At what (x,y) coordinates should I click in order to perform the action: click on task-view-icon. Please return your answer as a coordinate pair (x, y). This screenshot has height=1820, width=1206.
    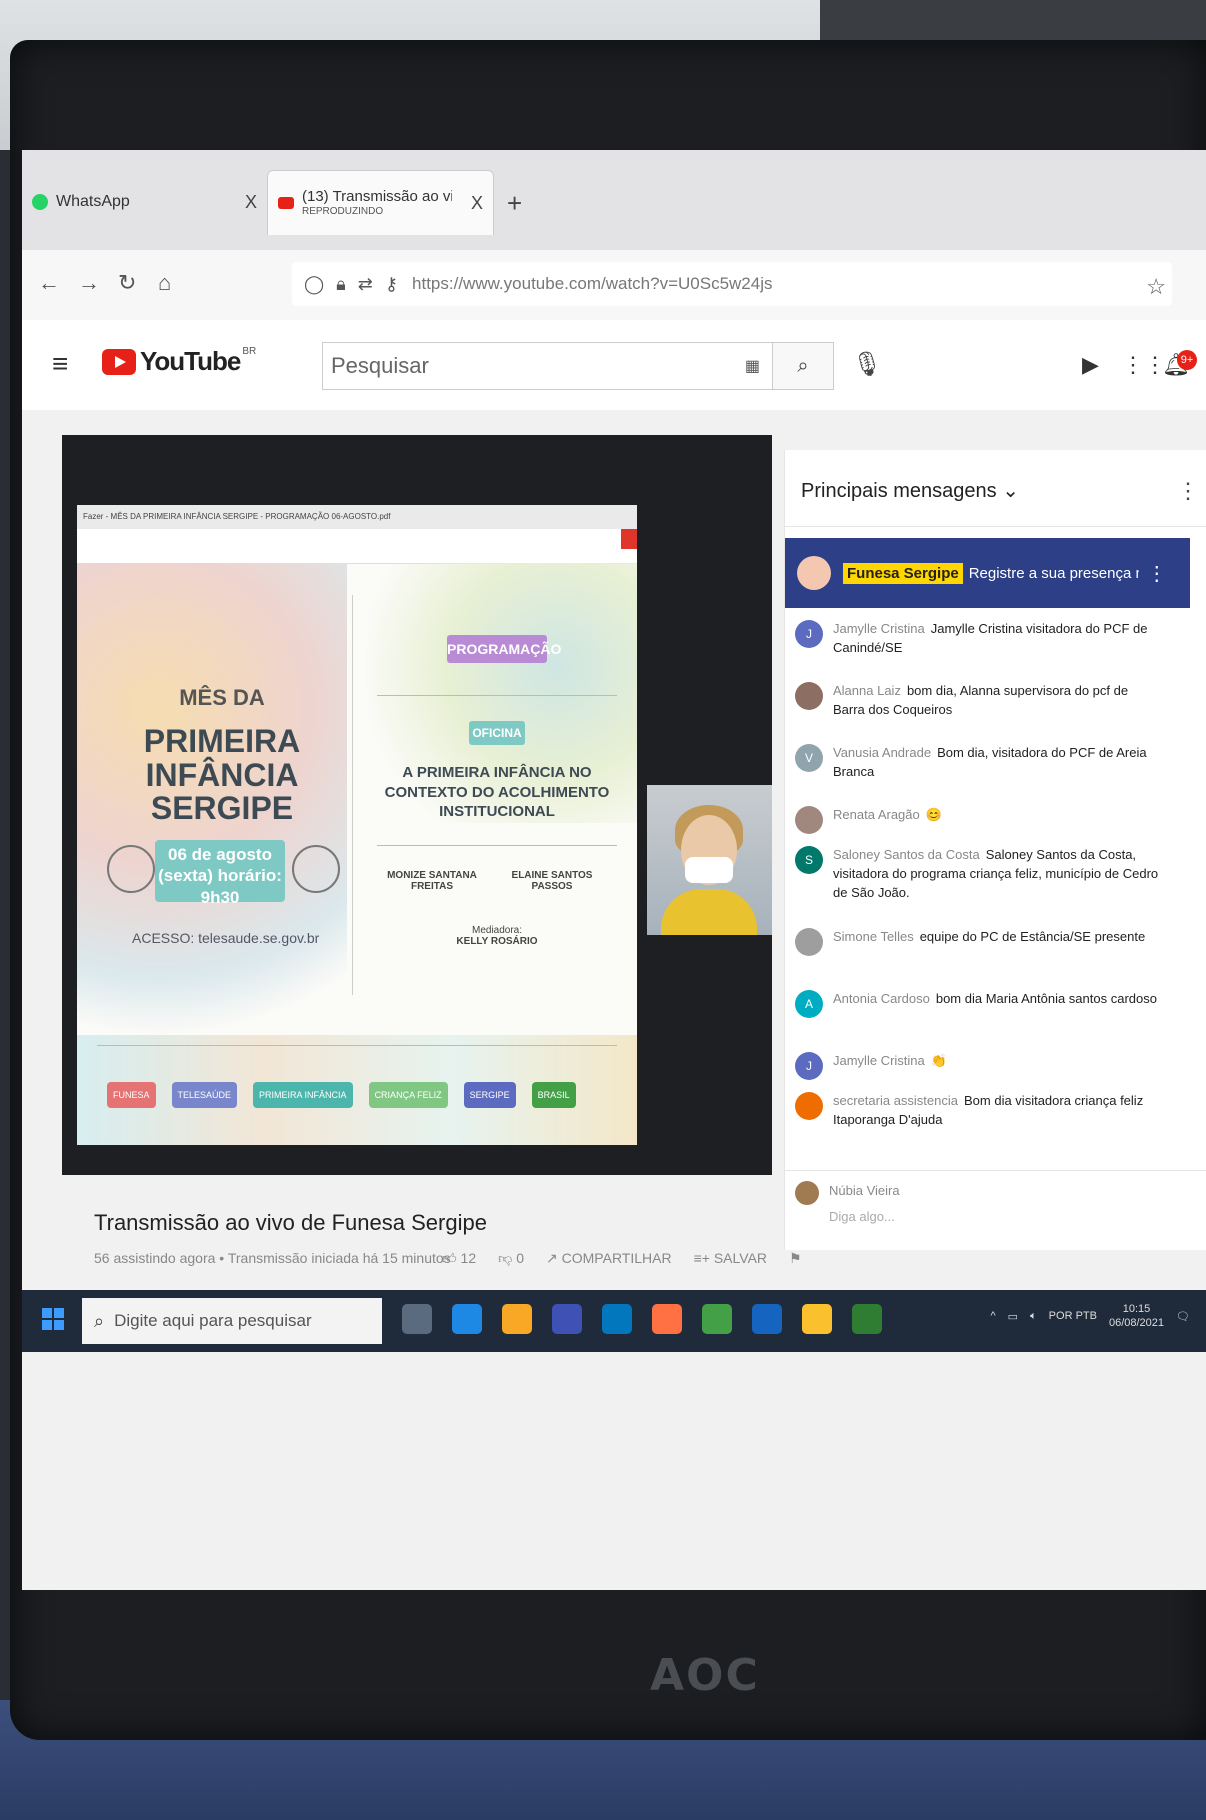
    Looking at the image, I should click on (417, 1319).